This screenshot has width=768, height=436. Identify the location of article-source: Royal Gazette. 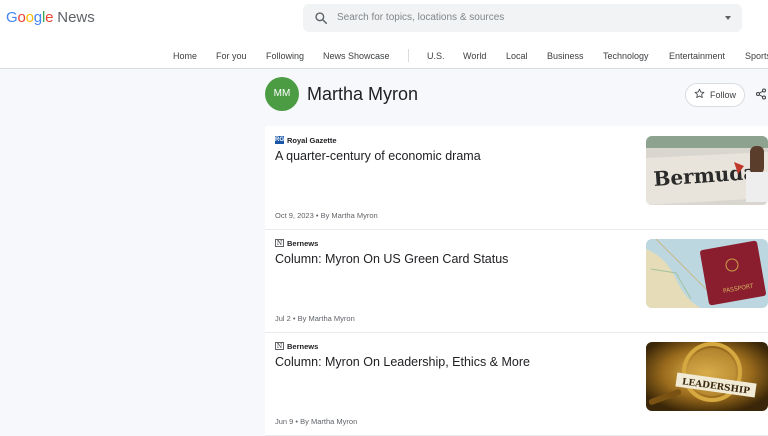
(312, 140).